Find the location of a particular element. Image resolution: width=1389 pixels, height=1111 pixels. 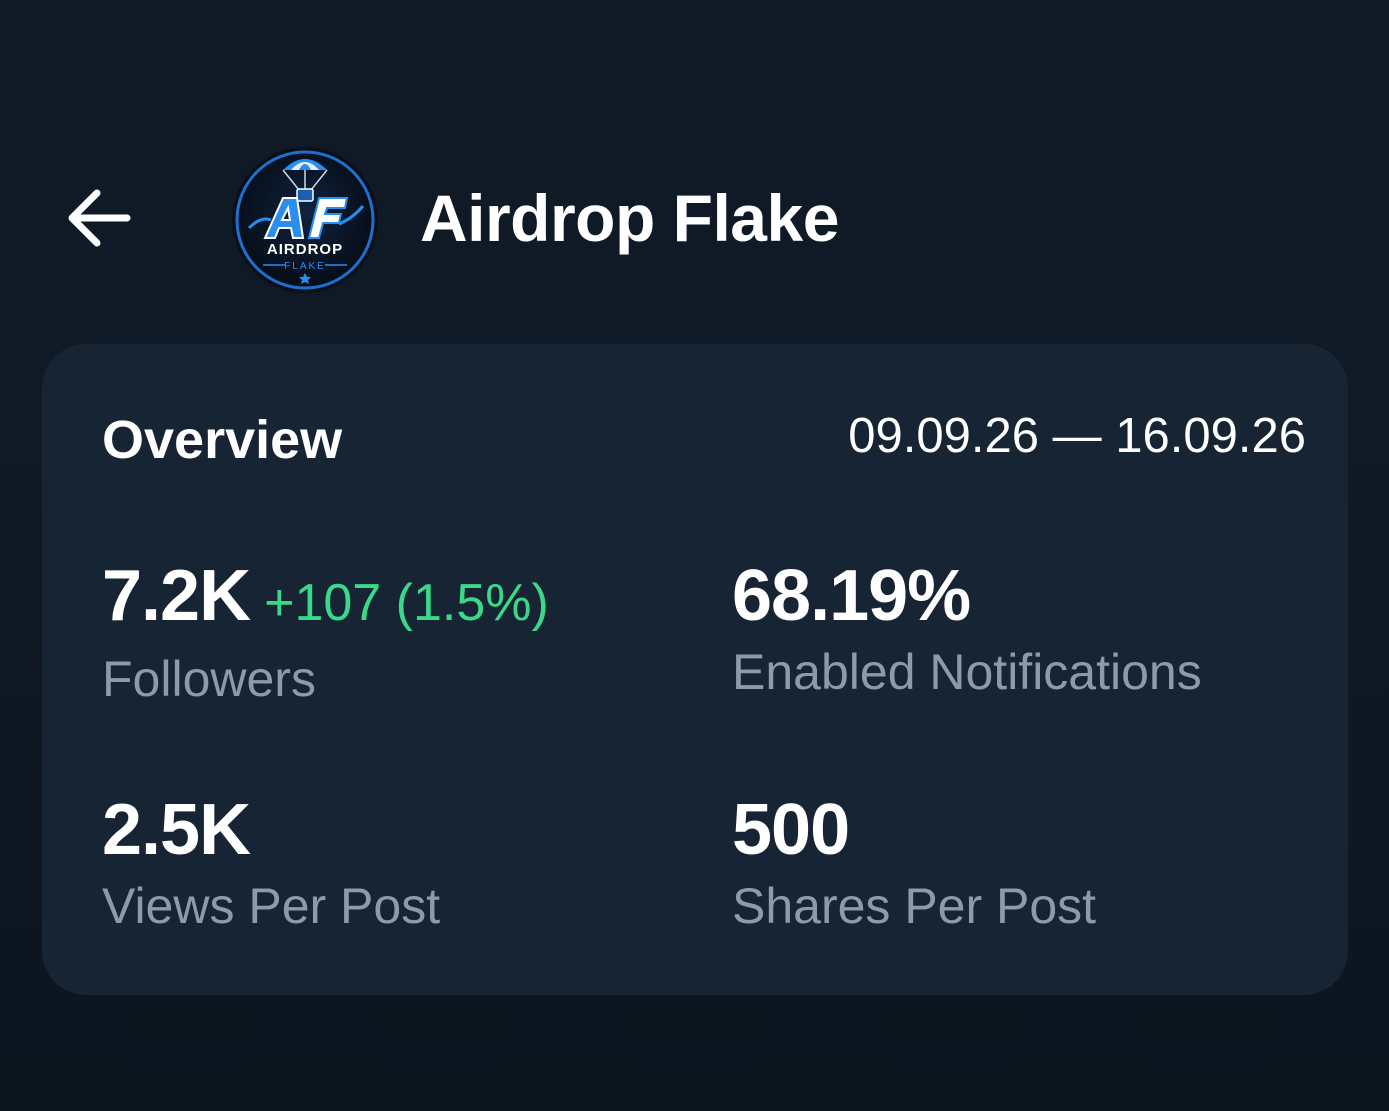

date-range: 09.09.26 — 16.09.26 is located at coordinates (1077, 436).